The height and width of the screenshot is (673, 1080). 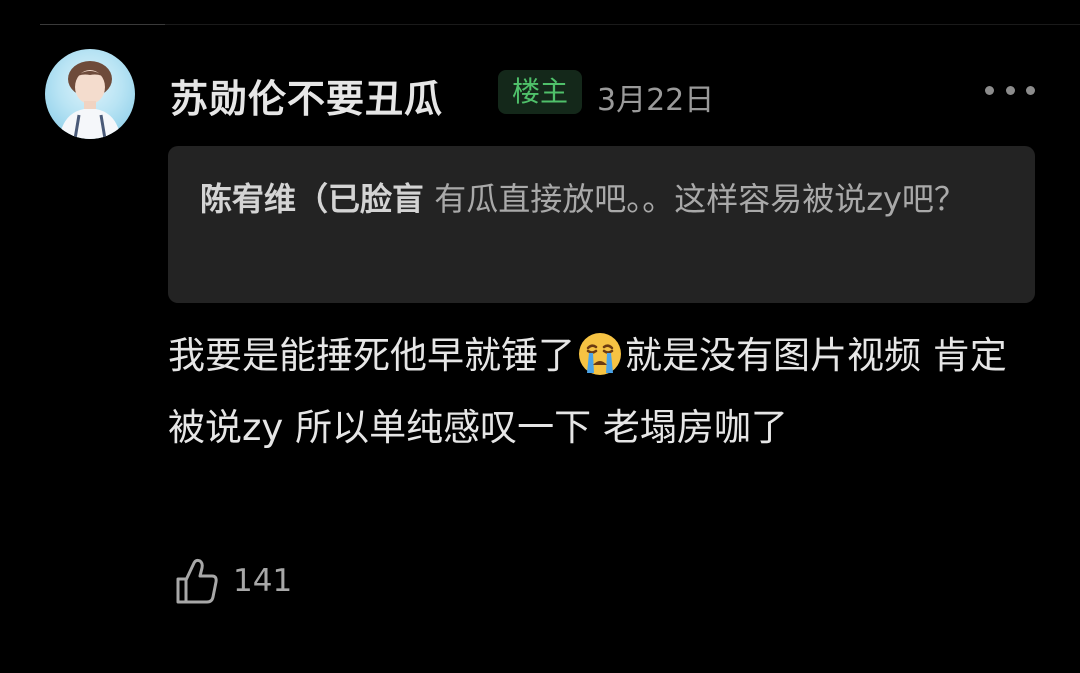 I want to click on op-badge: 楼主, so click(x=540, y=92).